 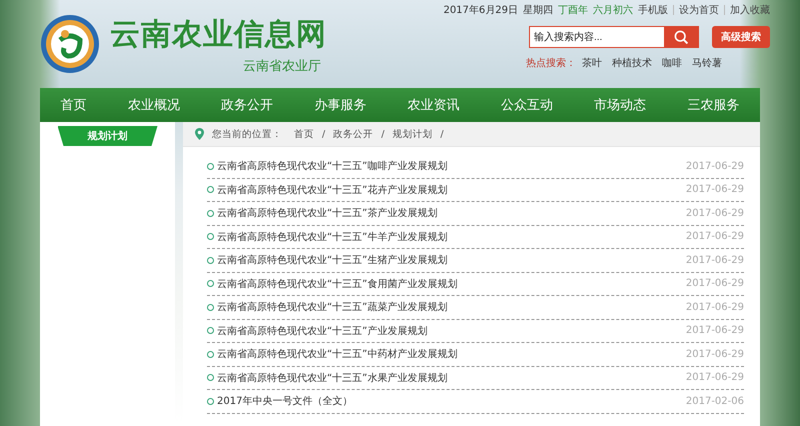 What do you see at coordinates (613, 10) in the screenshot?
I see `lunar-date: 六月初六` at bounding box center [613, 10].